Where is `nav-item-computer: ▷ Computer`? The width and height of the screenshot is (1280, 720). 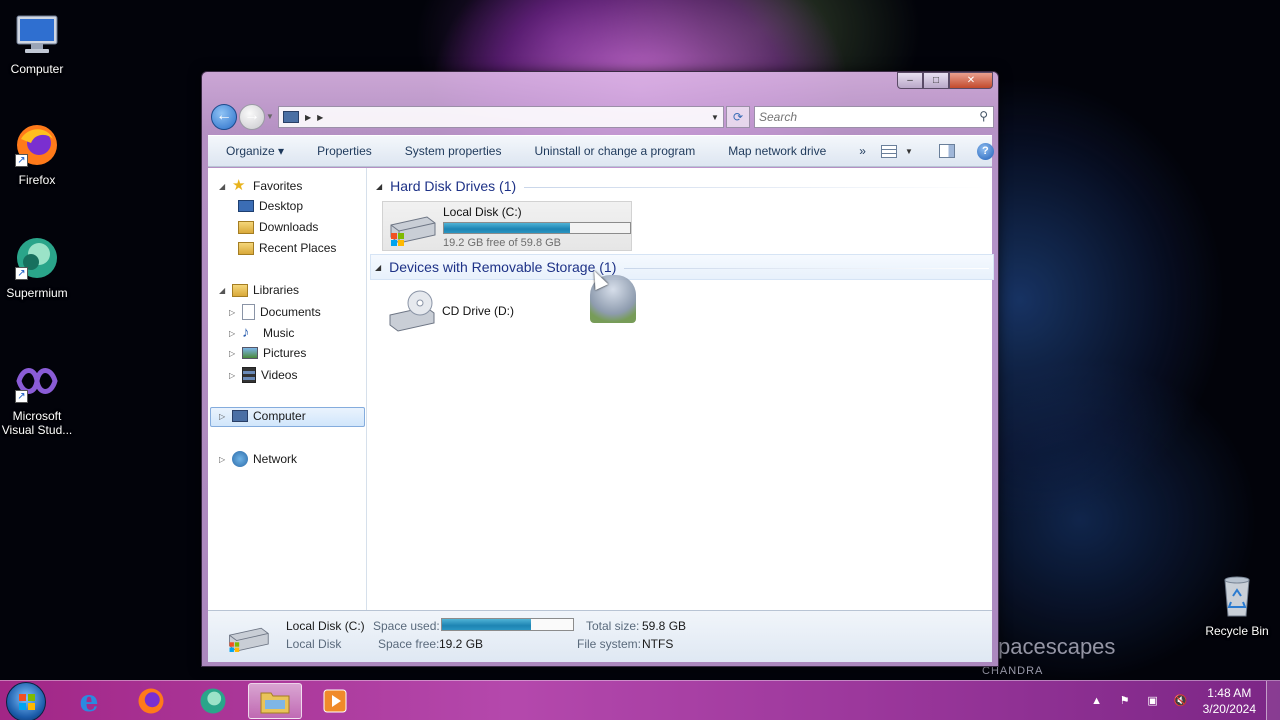
nav-item-computer: ▷ Computer is located at coordinates (262, 416).